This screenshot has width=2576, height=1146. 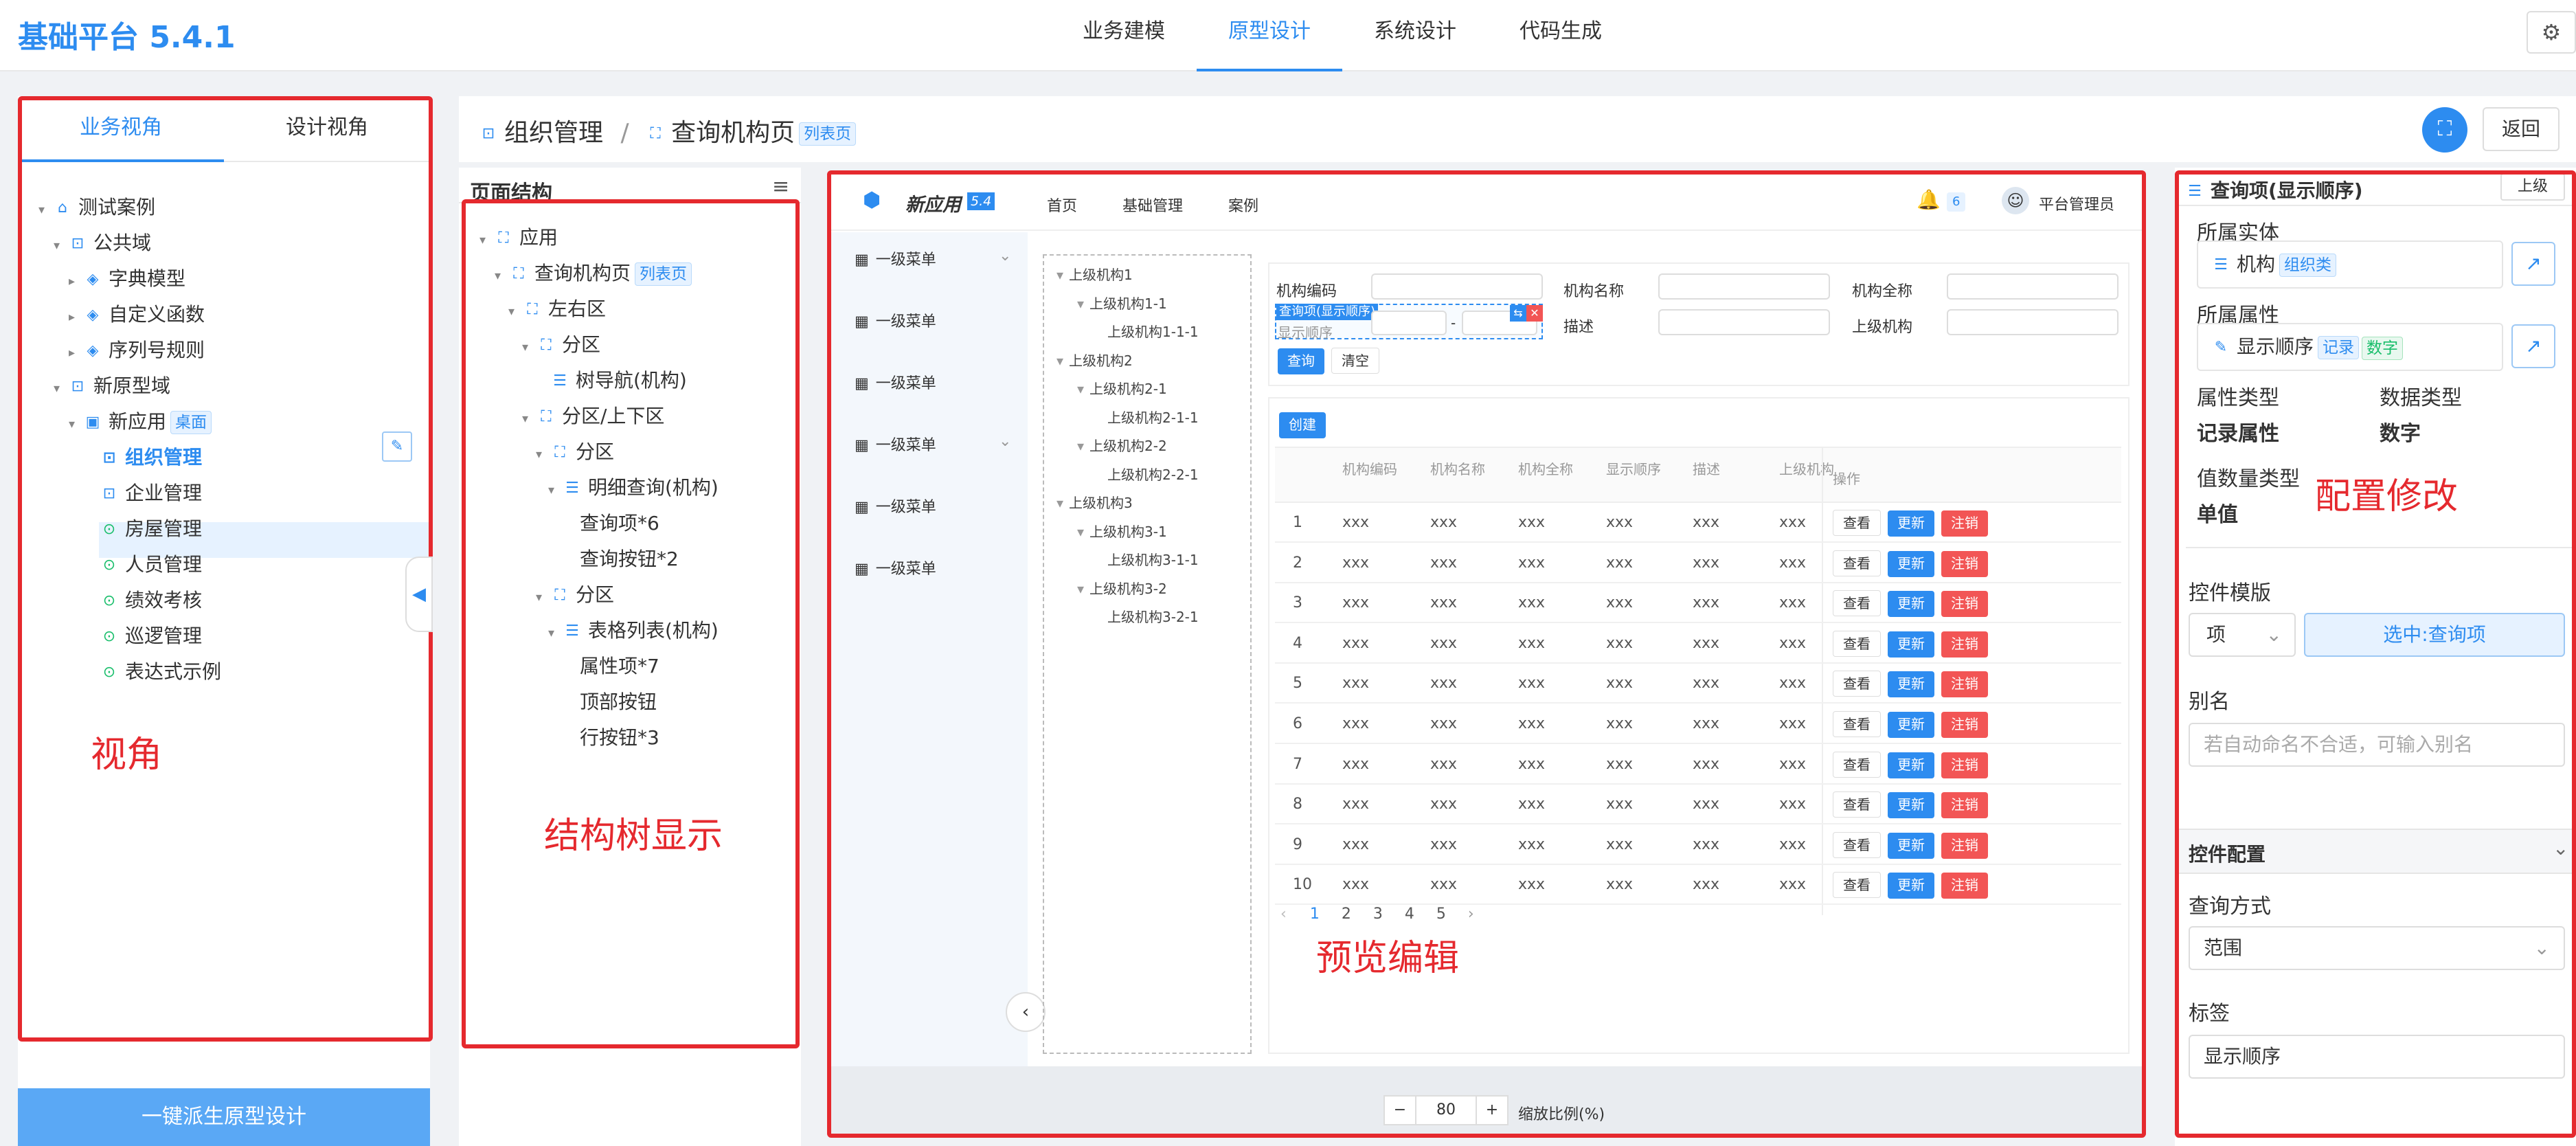 What do you see at coordinates (2551, 32) in the screenshot?
I see `gear-icon: ⚙` at bounding box center [2551, 32].